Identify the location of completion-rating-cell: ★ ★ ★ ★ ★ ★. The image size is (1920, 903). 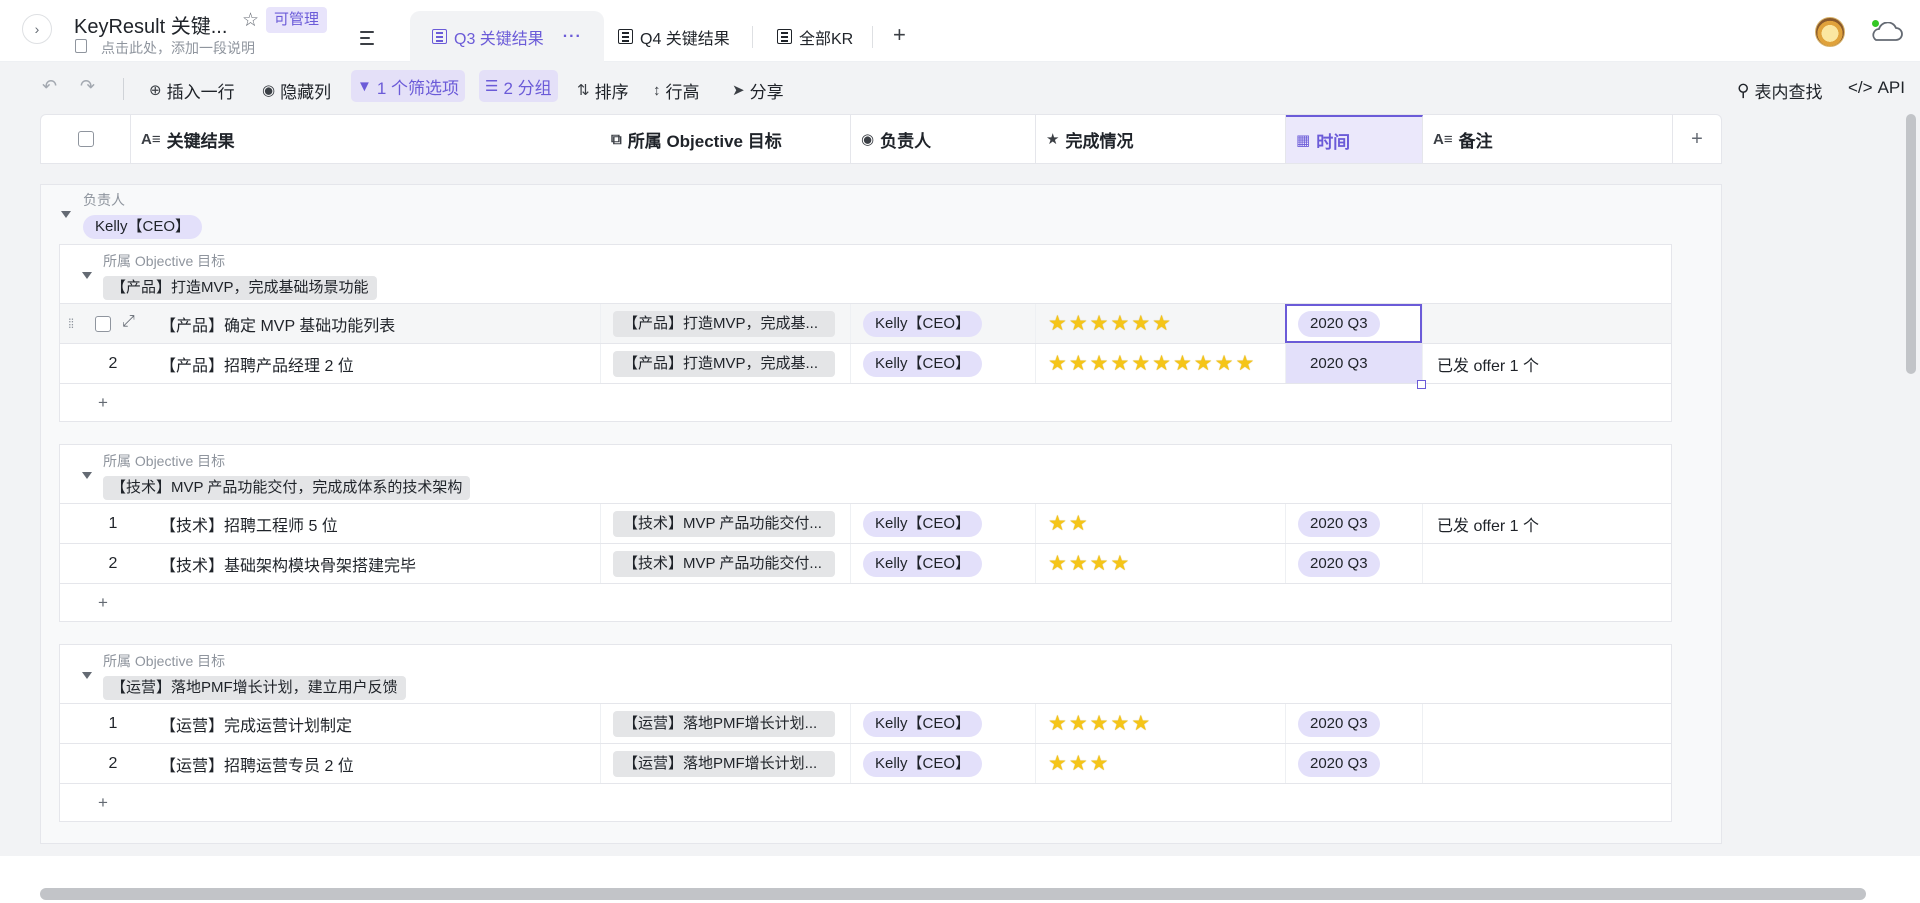
(1160, 323).